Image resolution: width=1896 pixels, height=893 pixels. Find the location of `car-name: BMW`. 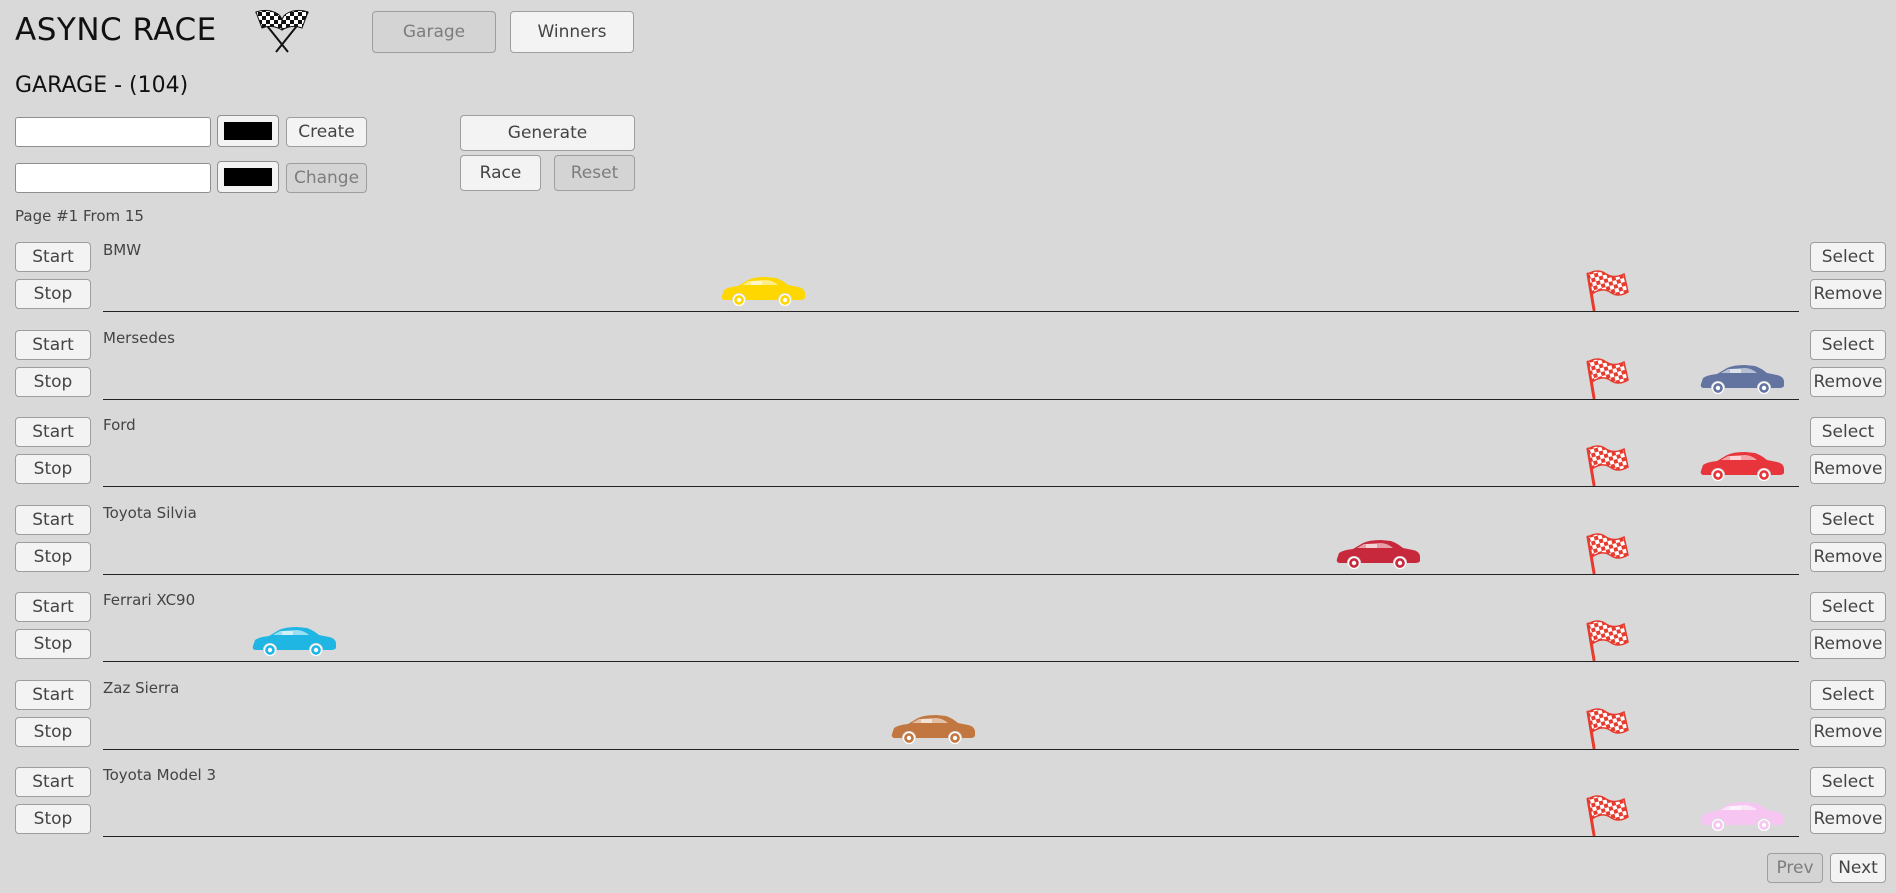

car-name: BMW is located at coordinates (122, 250).